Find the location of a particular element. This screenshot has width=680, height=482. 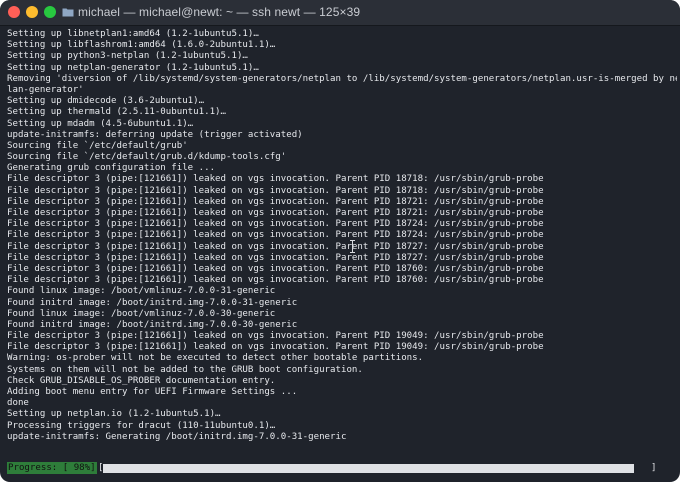

close-window-button is located at coordinates (14, 12).